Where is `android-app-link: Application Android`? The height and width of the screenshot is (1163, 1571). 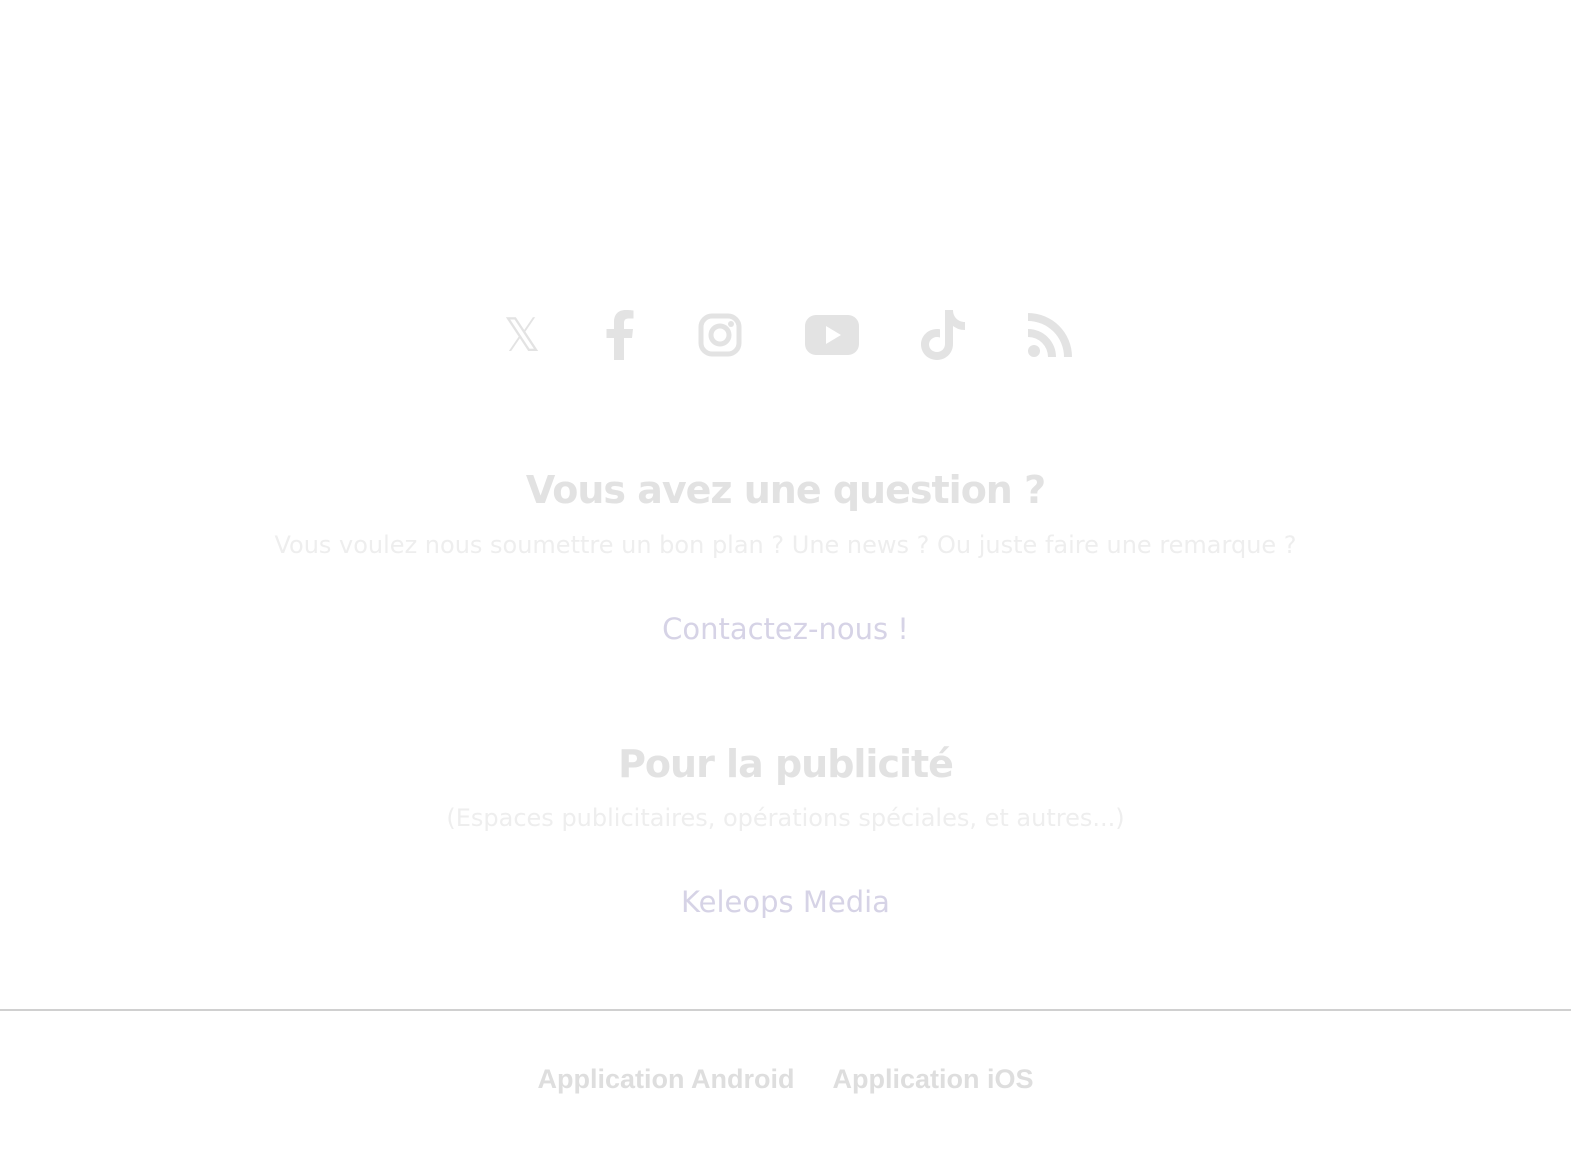 android-app-link: Application Android is located at coordinates (666, 1079).